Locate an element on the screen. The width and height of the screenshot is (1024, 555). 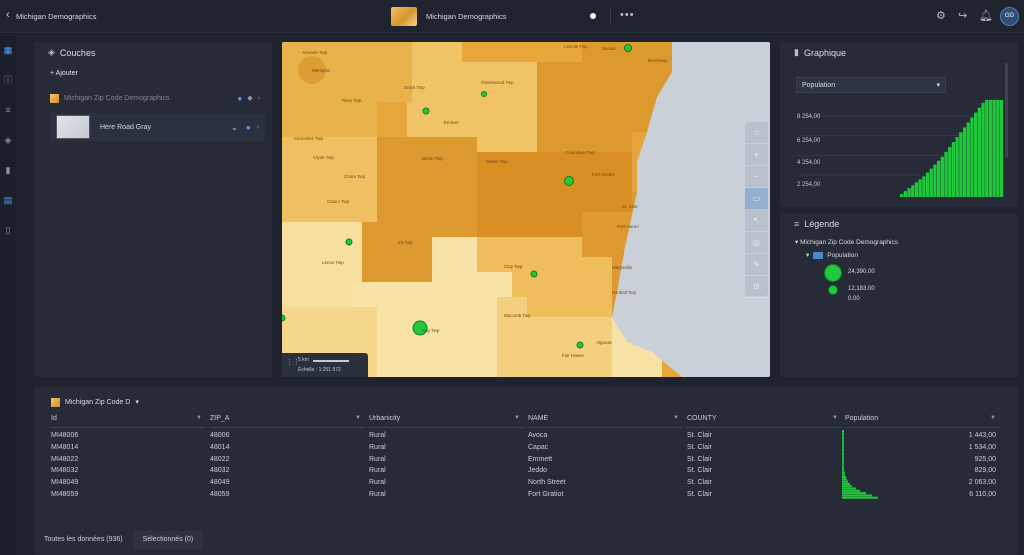
table-cell: Rural is located at coordinates (377, 494).